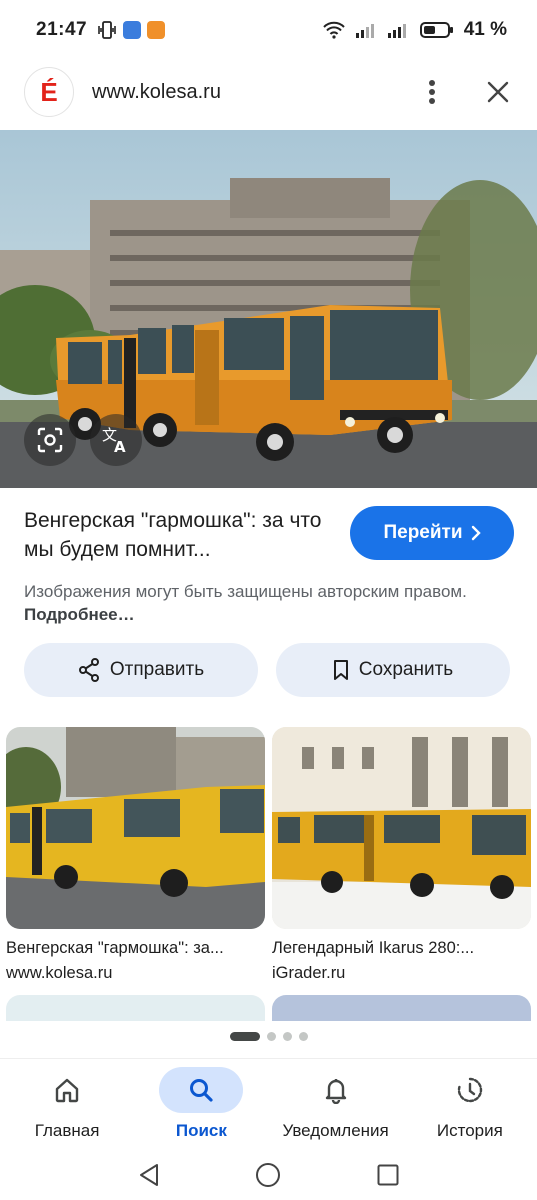  I want to click on nav-home-label: Главная, so click(67, 1130).